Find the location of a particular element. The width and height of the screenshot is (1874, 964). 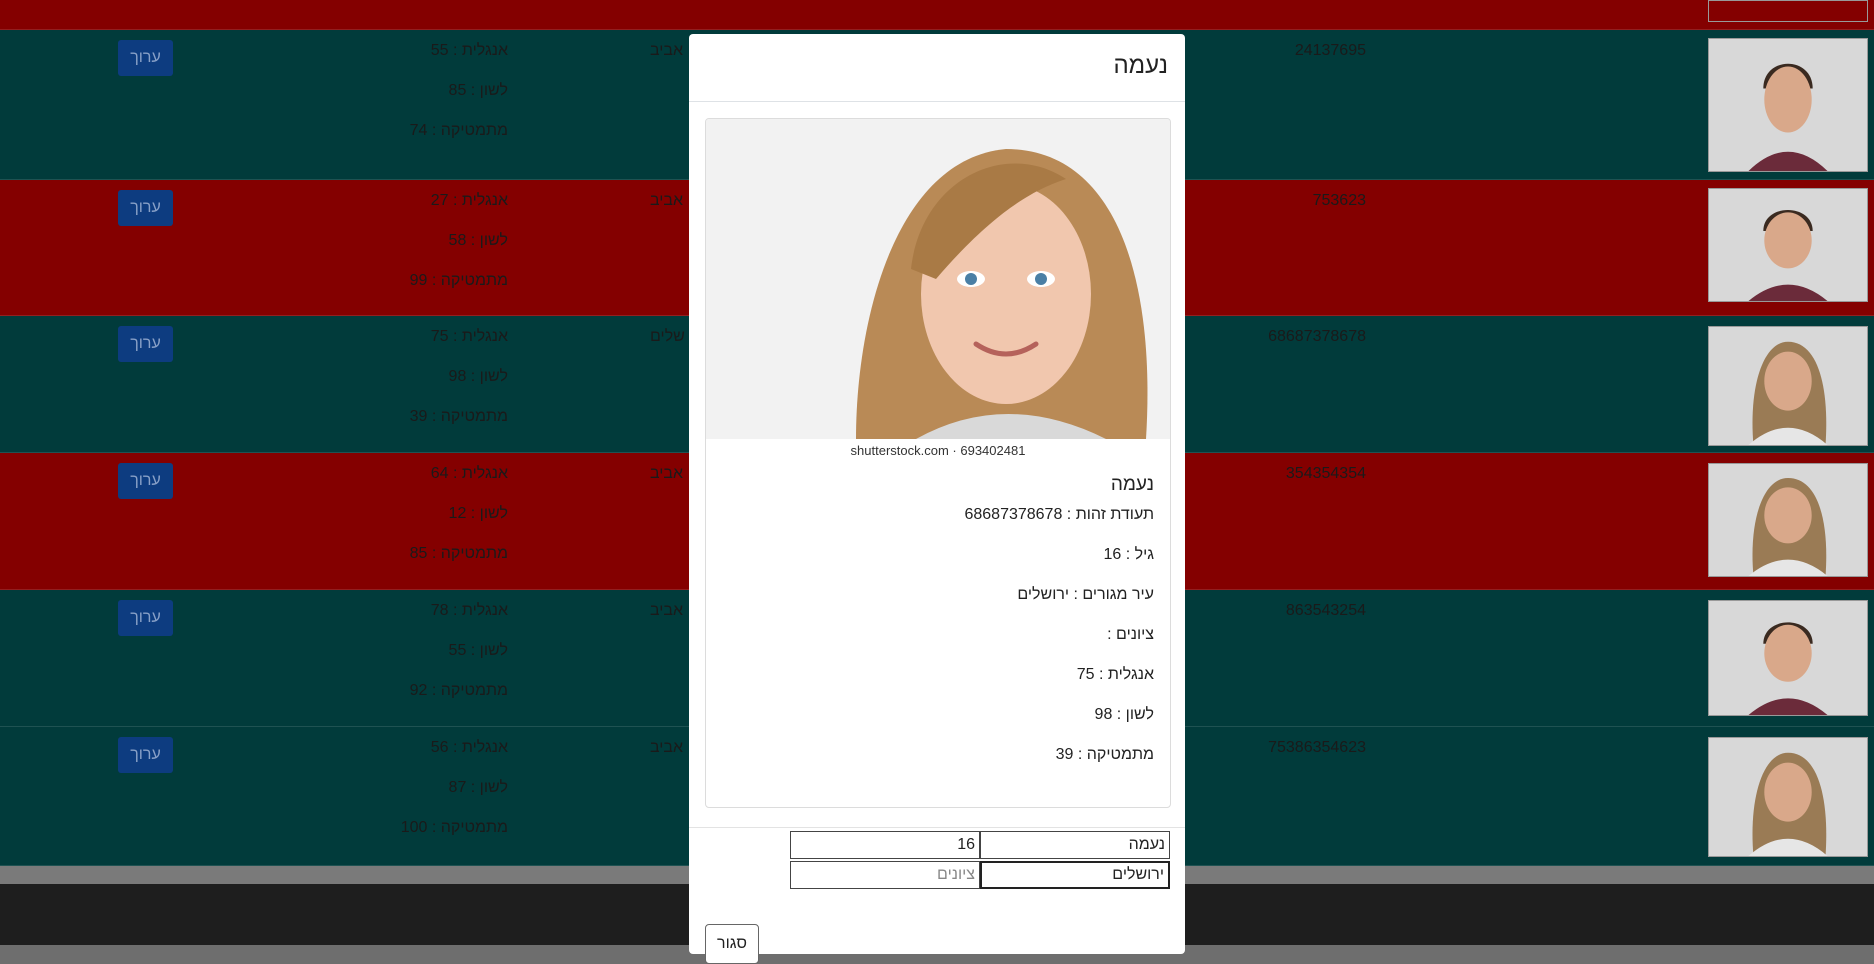

grade-math: מתמטיקה : 85 is located at coordinates (458, 553).